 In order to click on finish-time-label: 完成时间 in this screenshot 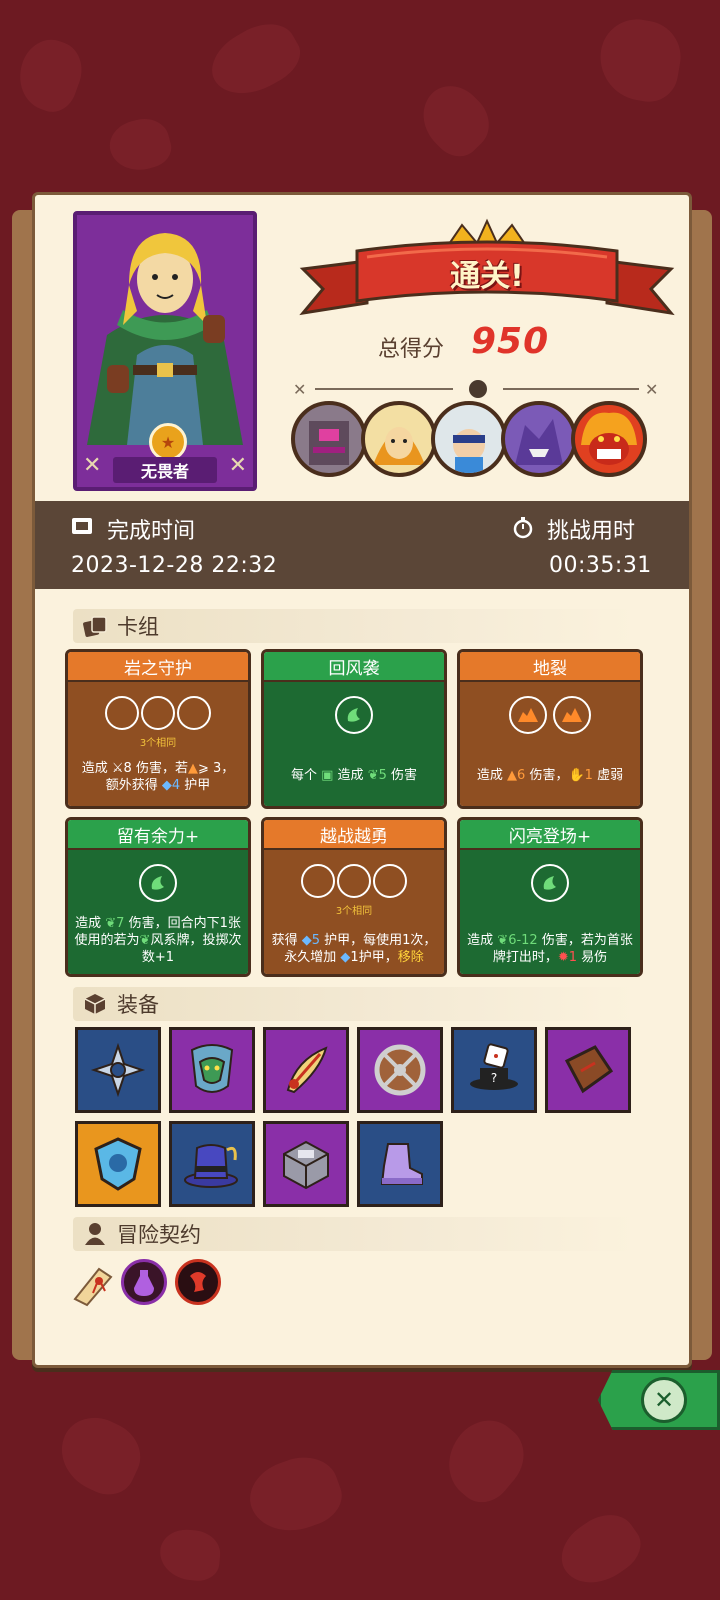, I will do `click(151, 531)`.